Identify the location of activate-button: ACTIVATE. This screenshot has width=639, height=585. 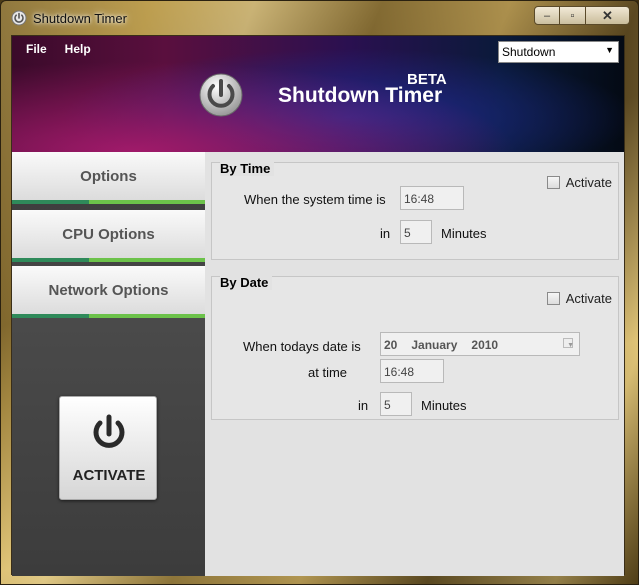
(108, 448).